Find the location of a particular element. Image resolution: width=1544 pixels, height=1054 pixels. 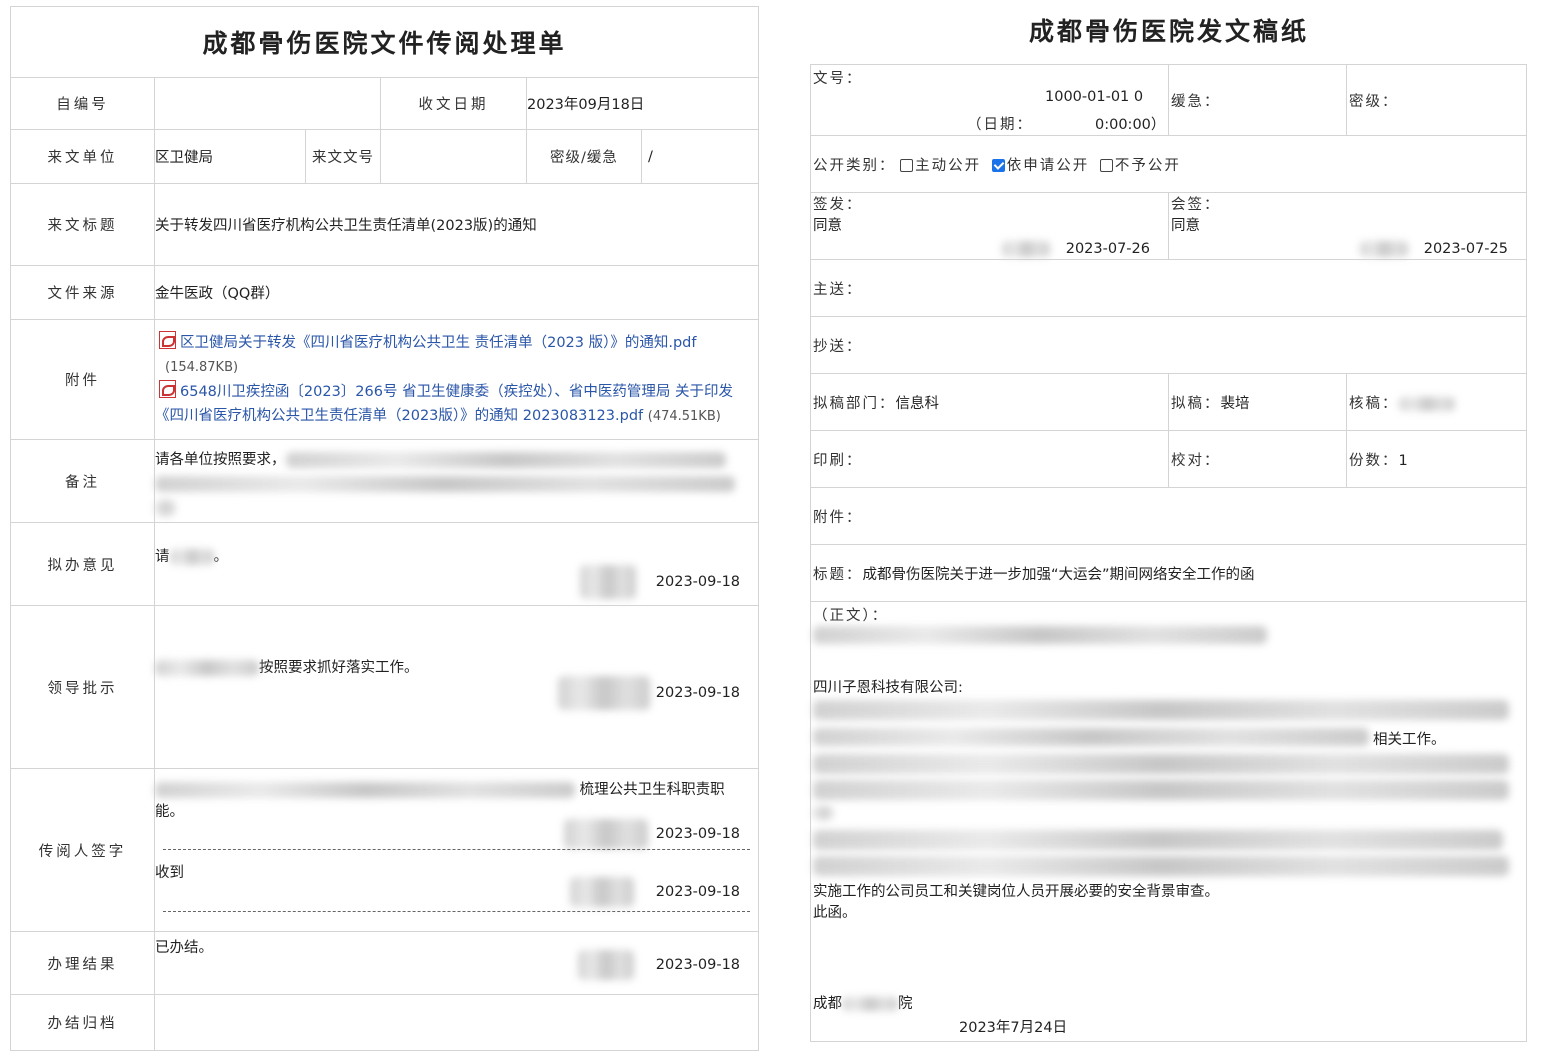

label-self-no: 自编号 is located at coordinates (82, 103).